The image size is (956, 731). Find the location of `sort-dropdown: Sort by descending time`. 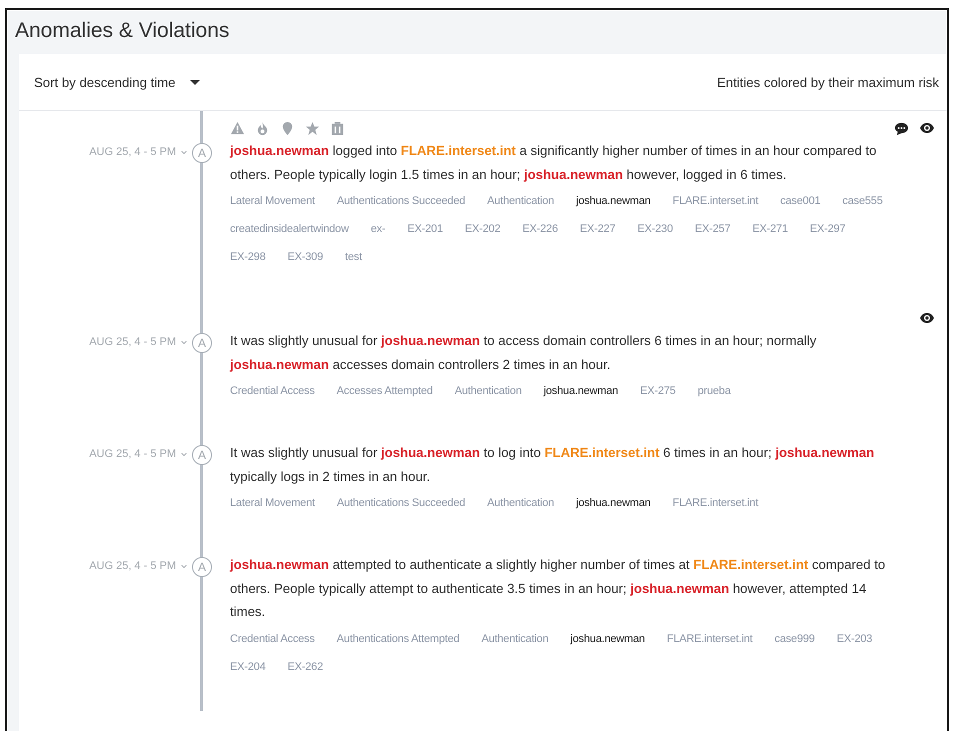

sort-dropdown: Sort by descending time is located at coordinates (118, 82).